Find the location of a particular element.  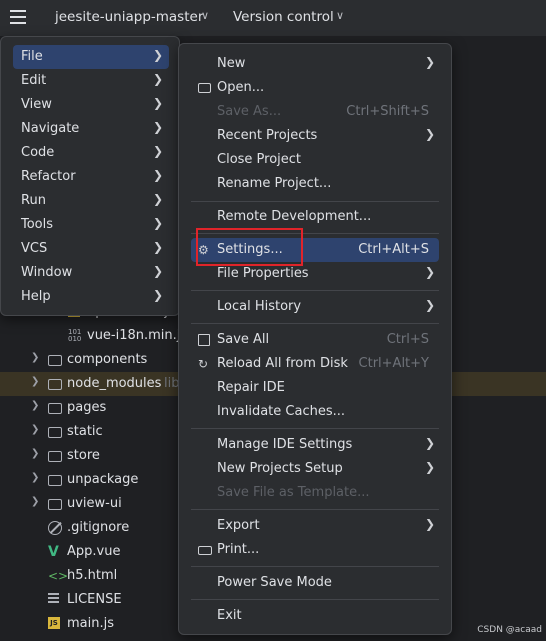

menu-label: Window is located at coordinates (47, 272).